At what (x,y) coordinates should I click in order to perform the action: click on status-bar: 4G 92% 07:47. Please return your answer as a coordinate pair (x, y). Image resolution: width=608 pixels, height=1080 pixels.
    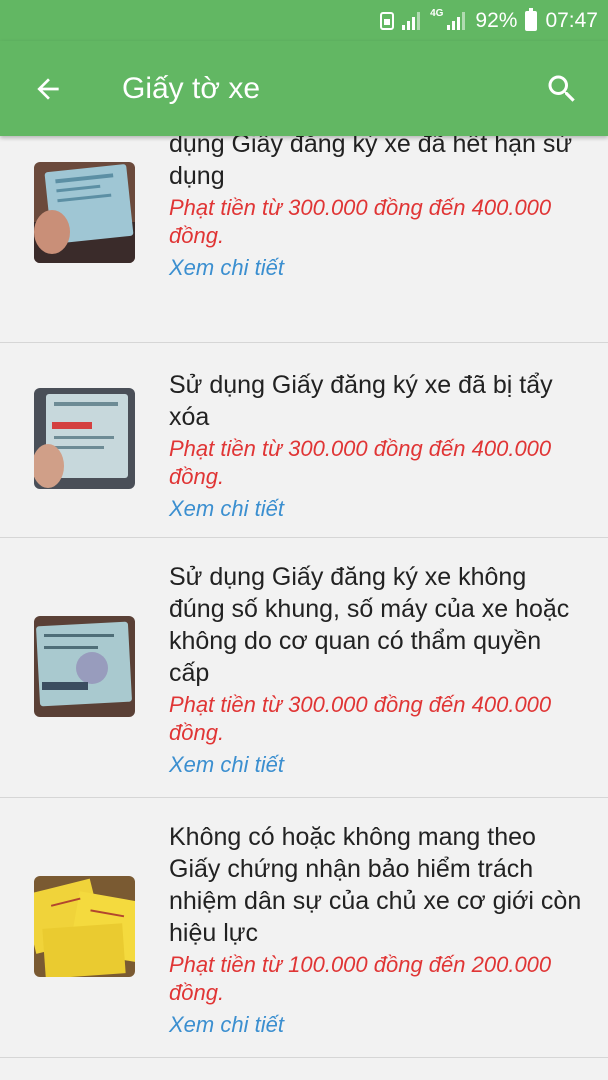
    Looking at the image, I should click on (304, 20).